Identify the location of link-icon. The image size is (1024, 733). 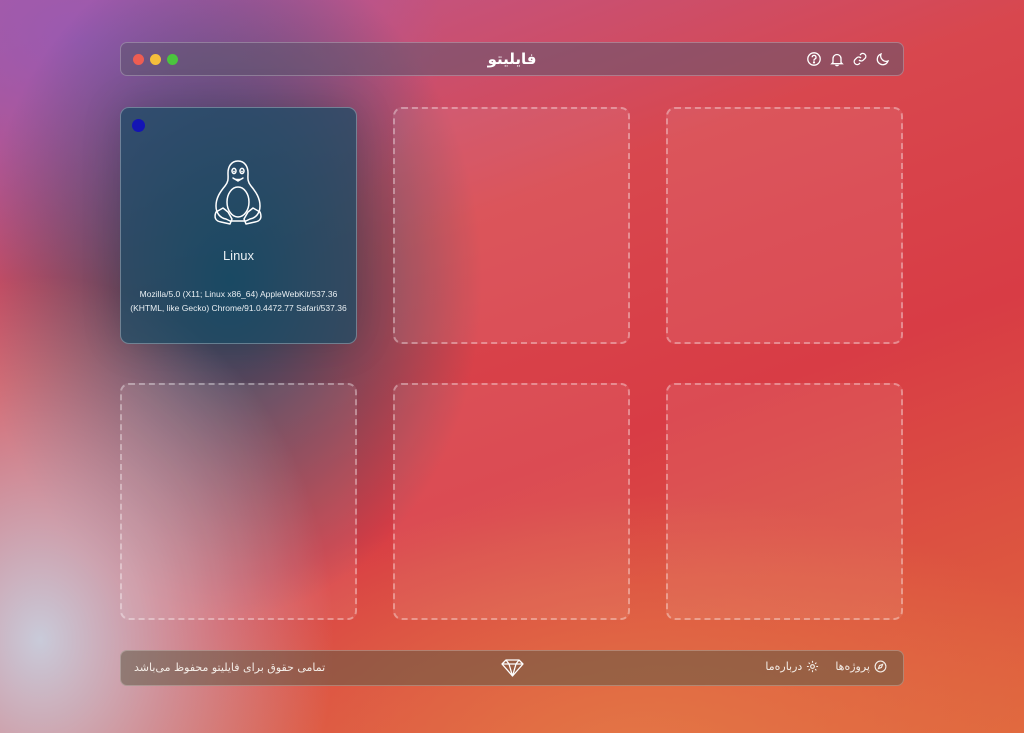
(860, 59).